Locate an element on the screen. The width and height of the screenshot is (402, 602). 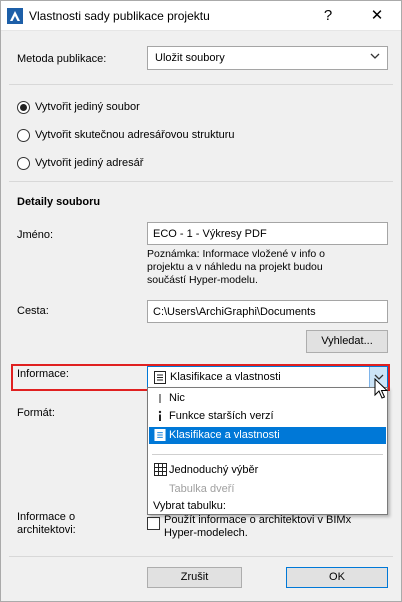
radio-single-folder: Vytvořit jediný adresář is located at coordinates (117, 164).